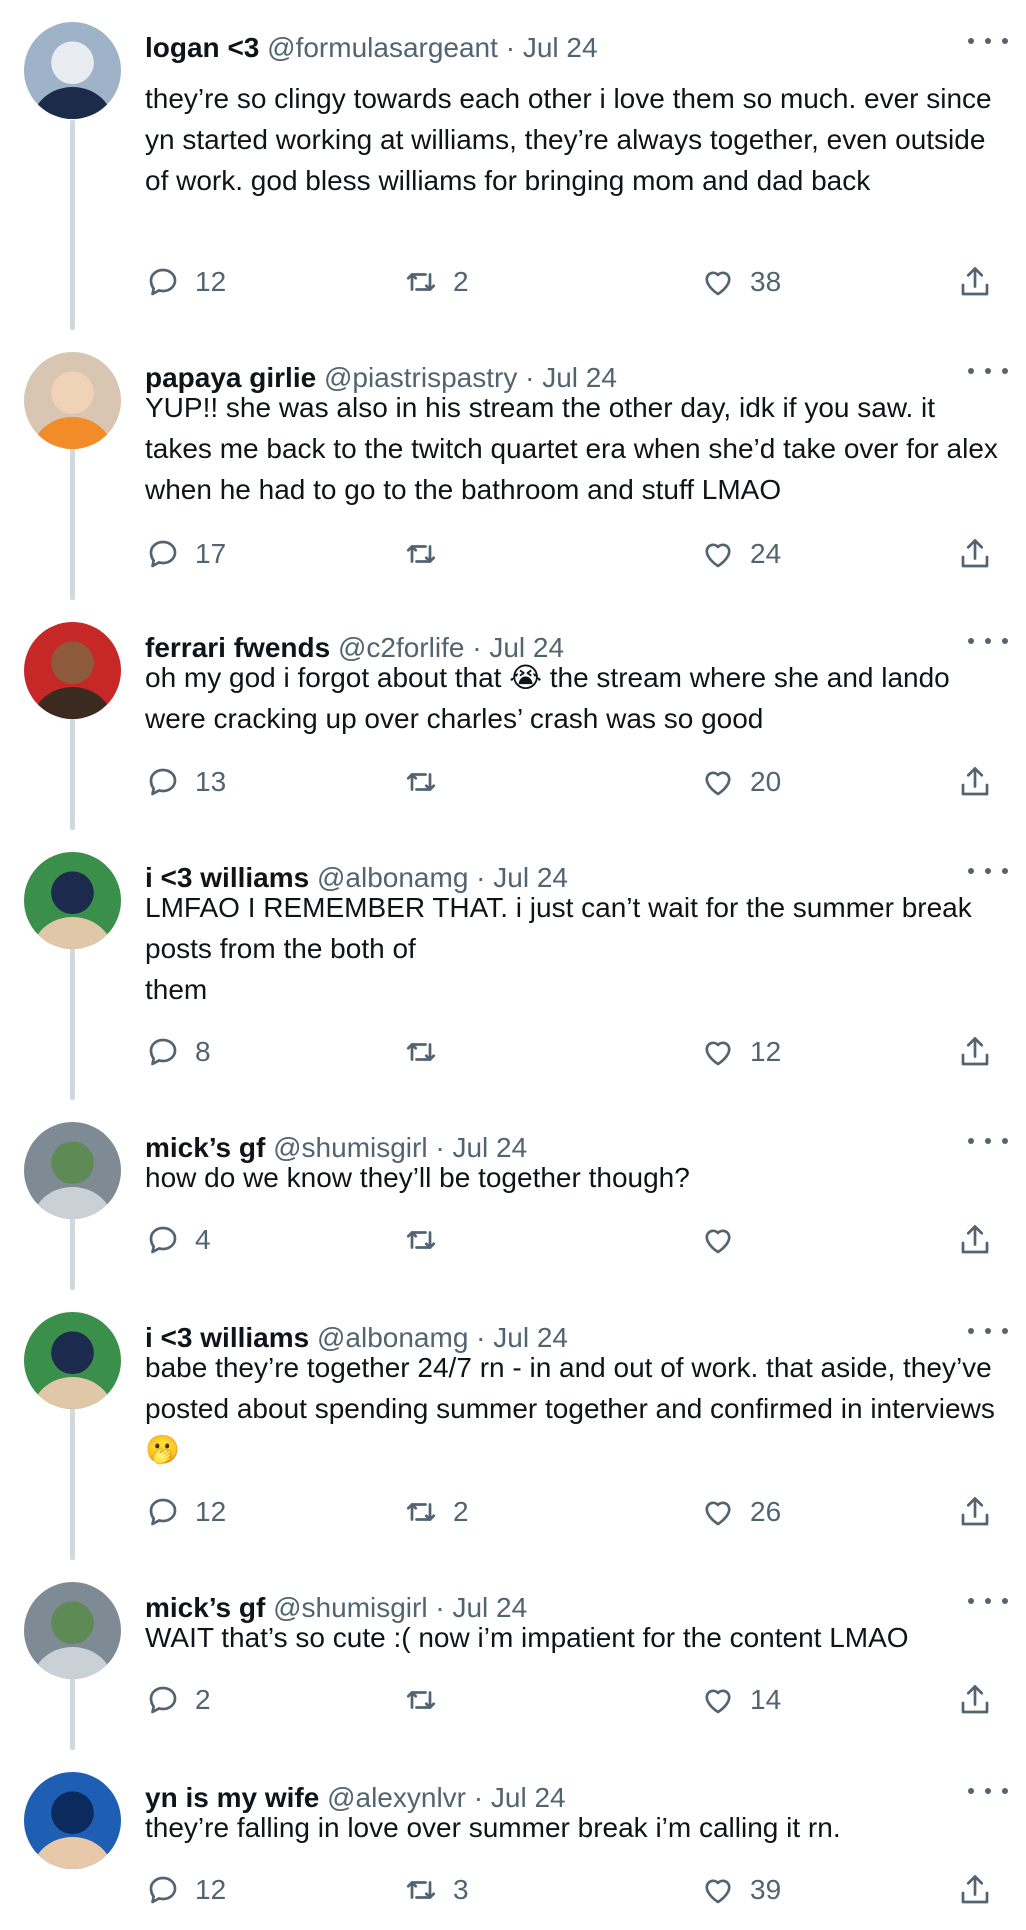  I want to click on like-button: 14, so click(740, 1700).